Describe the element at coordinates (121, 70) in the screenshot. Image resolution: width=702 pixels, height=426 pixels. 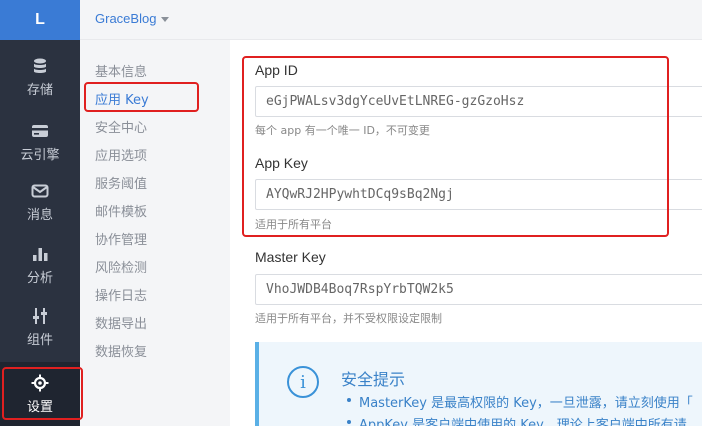
I see `submenu-item-basic-info: 基本信息` at that location.